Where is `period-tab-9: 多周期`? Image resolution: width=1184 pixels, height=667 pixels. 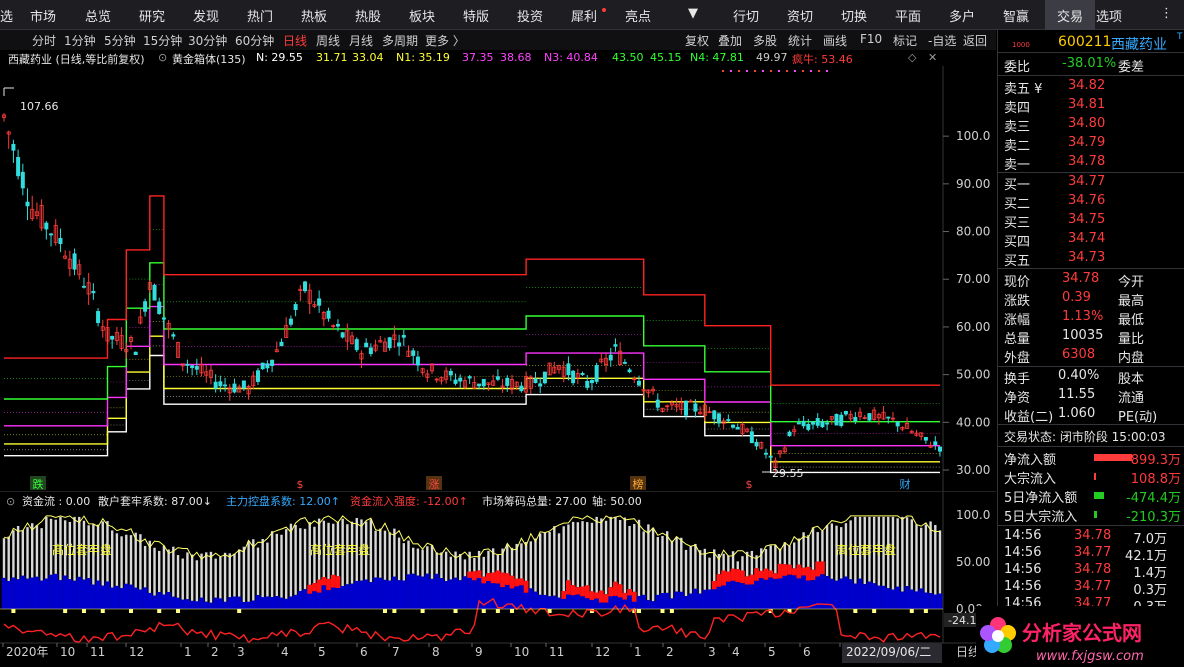 period-tab-9: 多周期 is located at coordinates (400, 40).